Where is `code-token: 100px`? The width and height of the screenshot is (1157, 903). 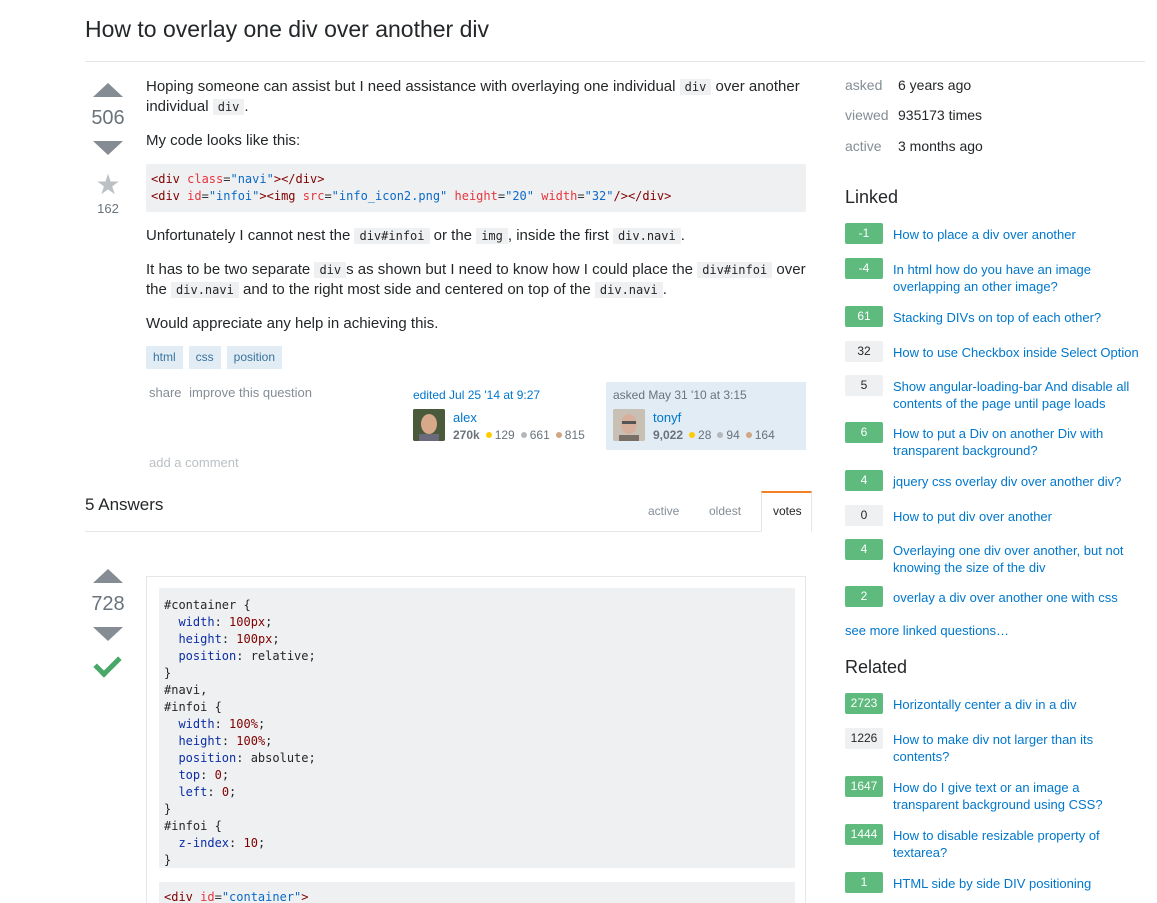
code-token: 100px is located at coordinates (247, 622).